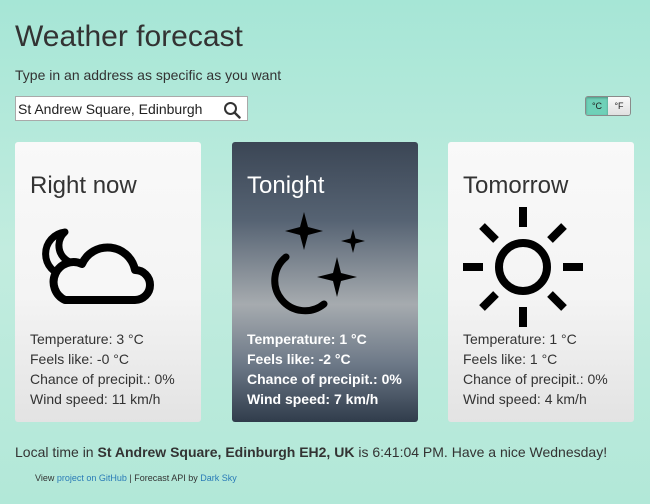  What do you see at coordinates (83, 185) in the screenshot?
I see `card-heading: Right now` at bounding box center [83, 185].